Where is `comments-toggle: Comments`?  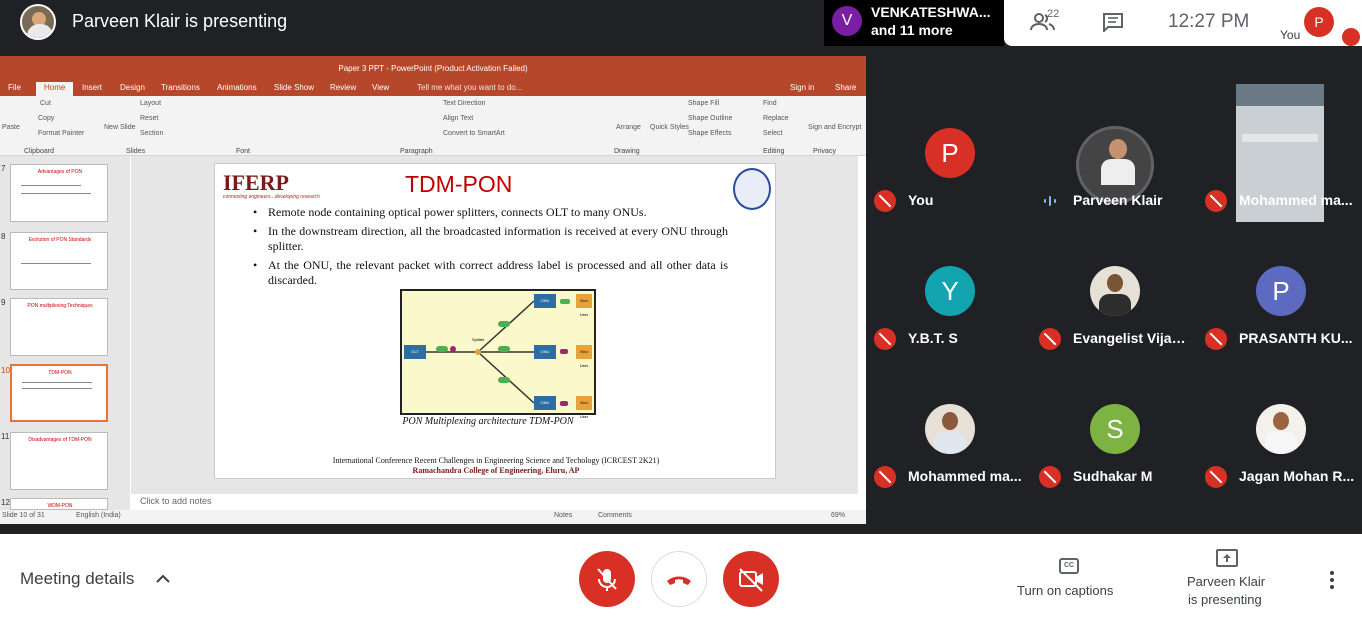
comments-toggle: Comments is located at coordinates (615, 515).